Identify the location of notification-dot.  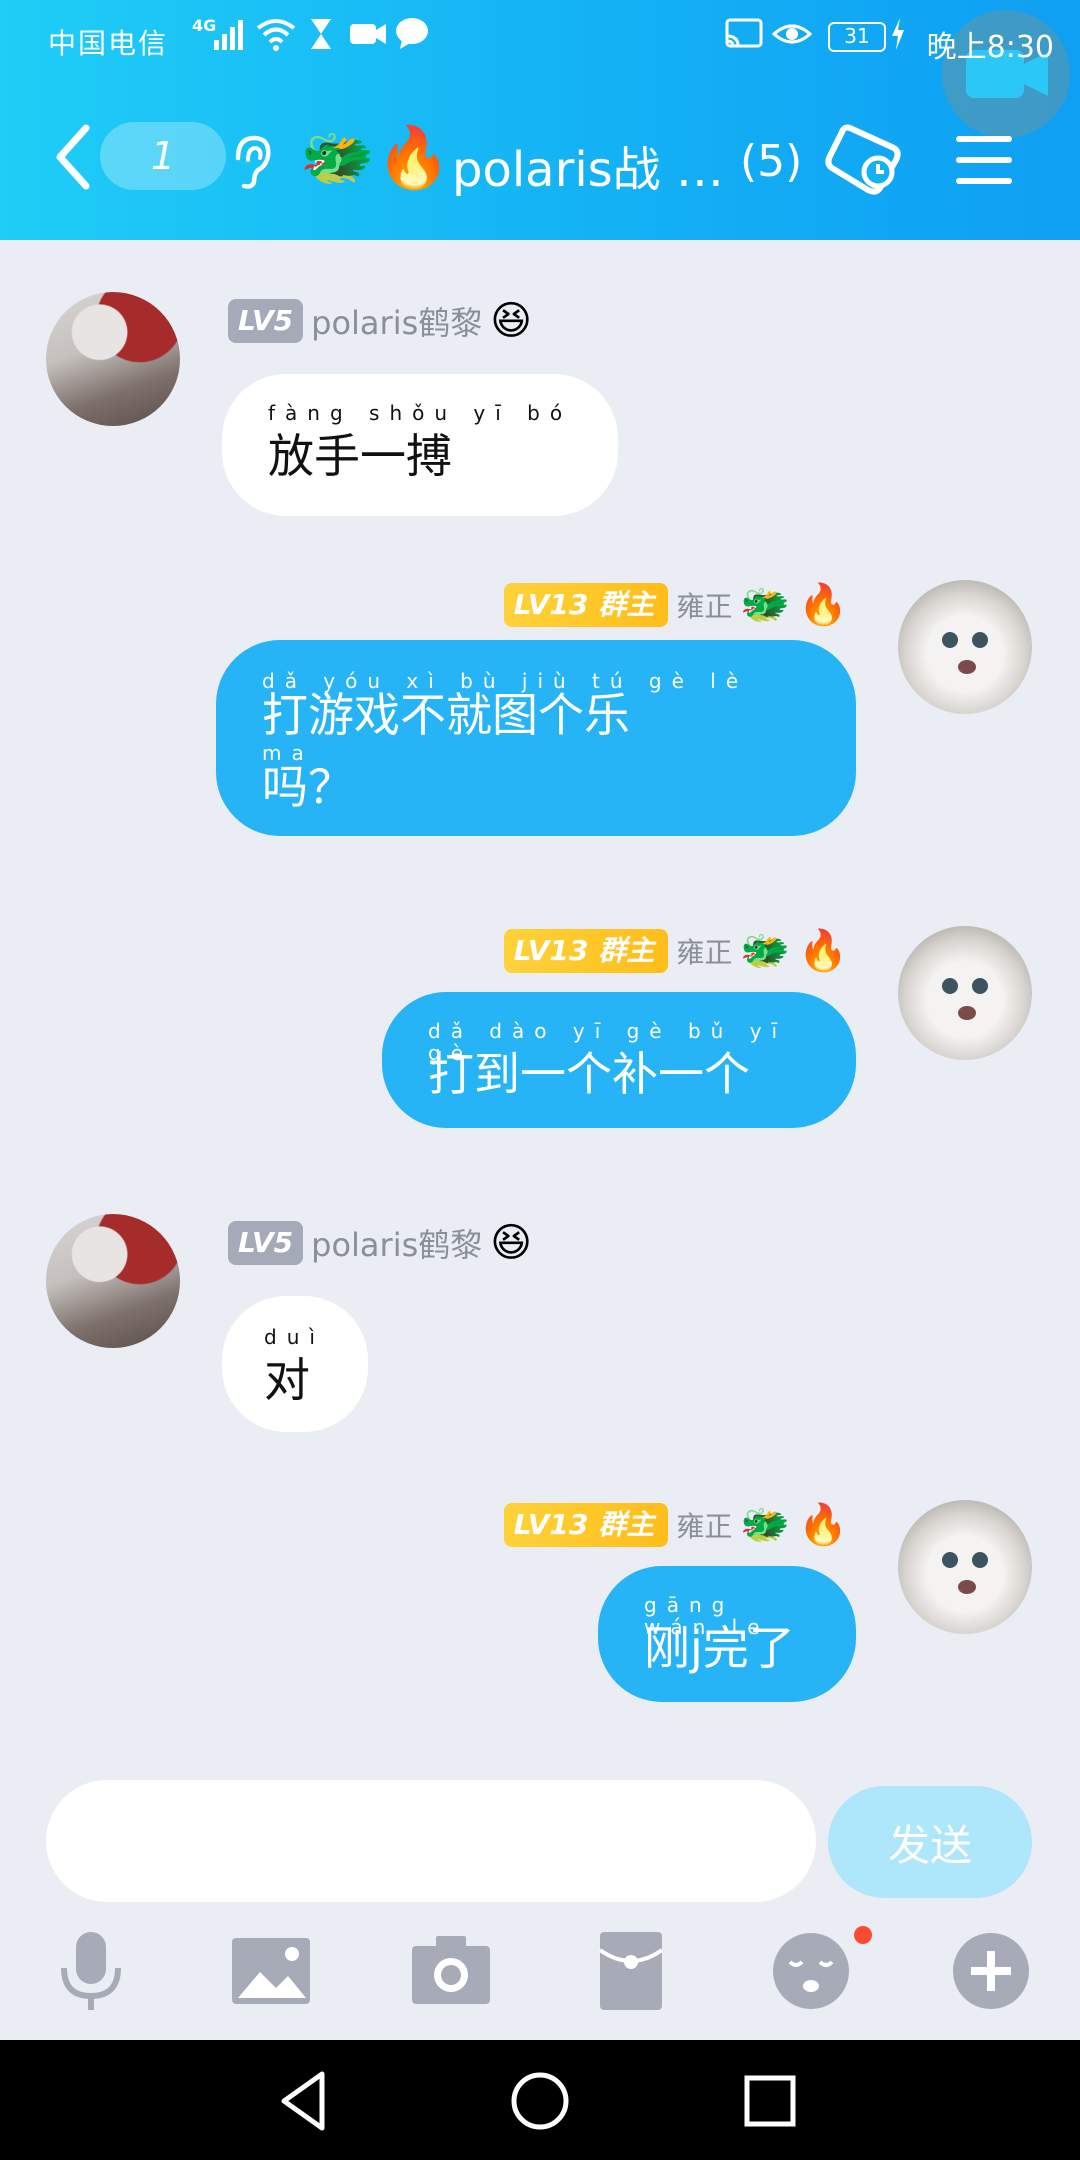
(863, 1935).